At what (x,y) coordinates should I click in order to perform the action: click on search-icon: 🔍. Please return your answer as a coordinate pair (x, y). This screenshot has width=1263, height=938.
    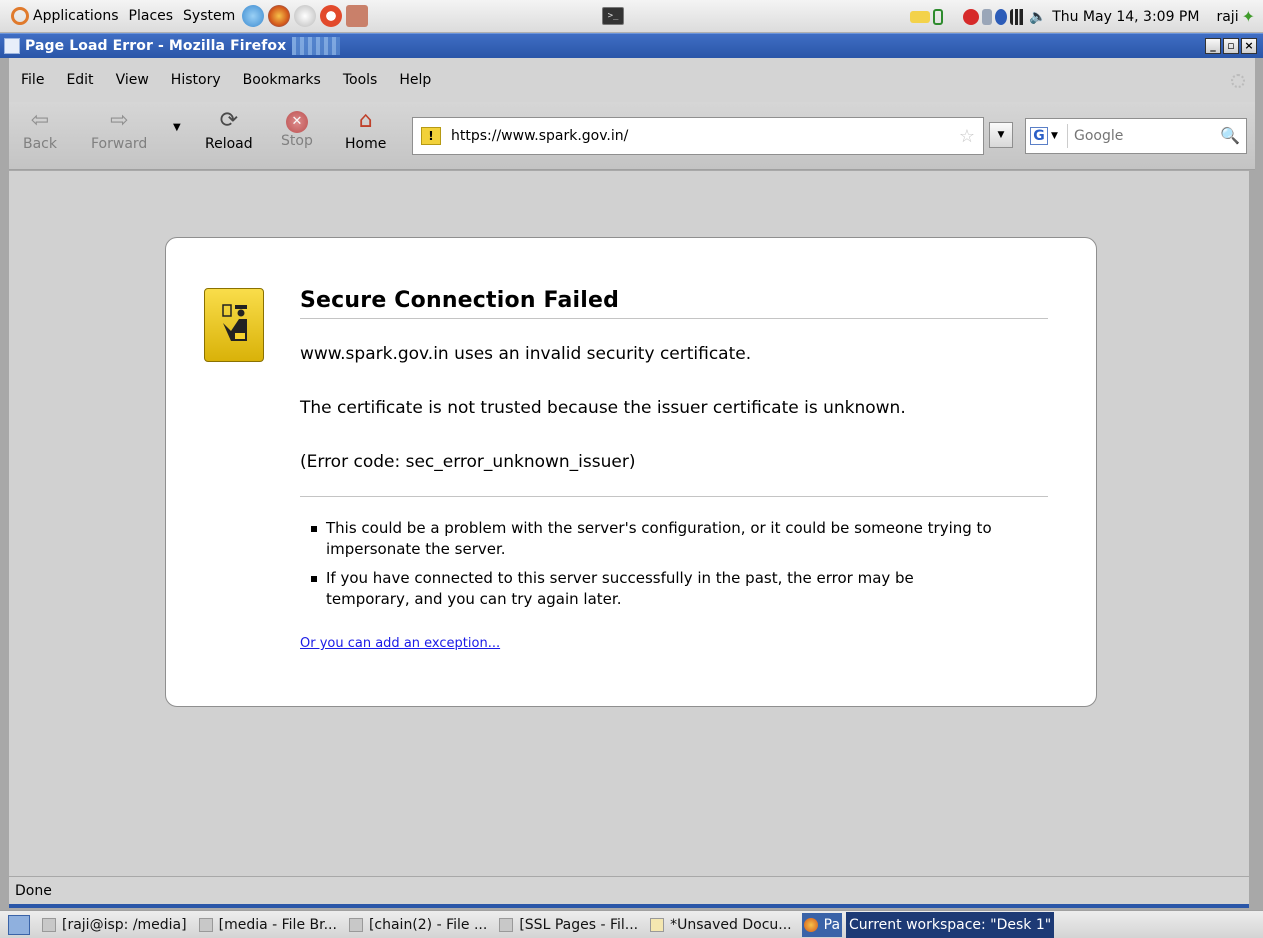
    Looking at the image, I should click on (1230, 135).